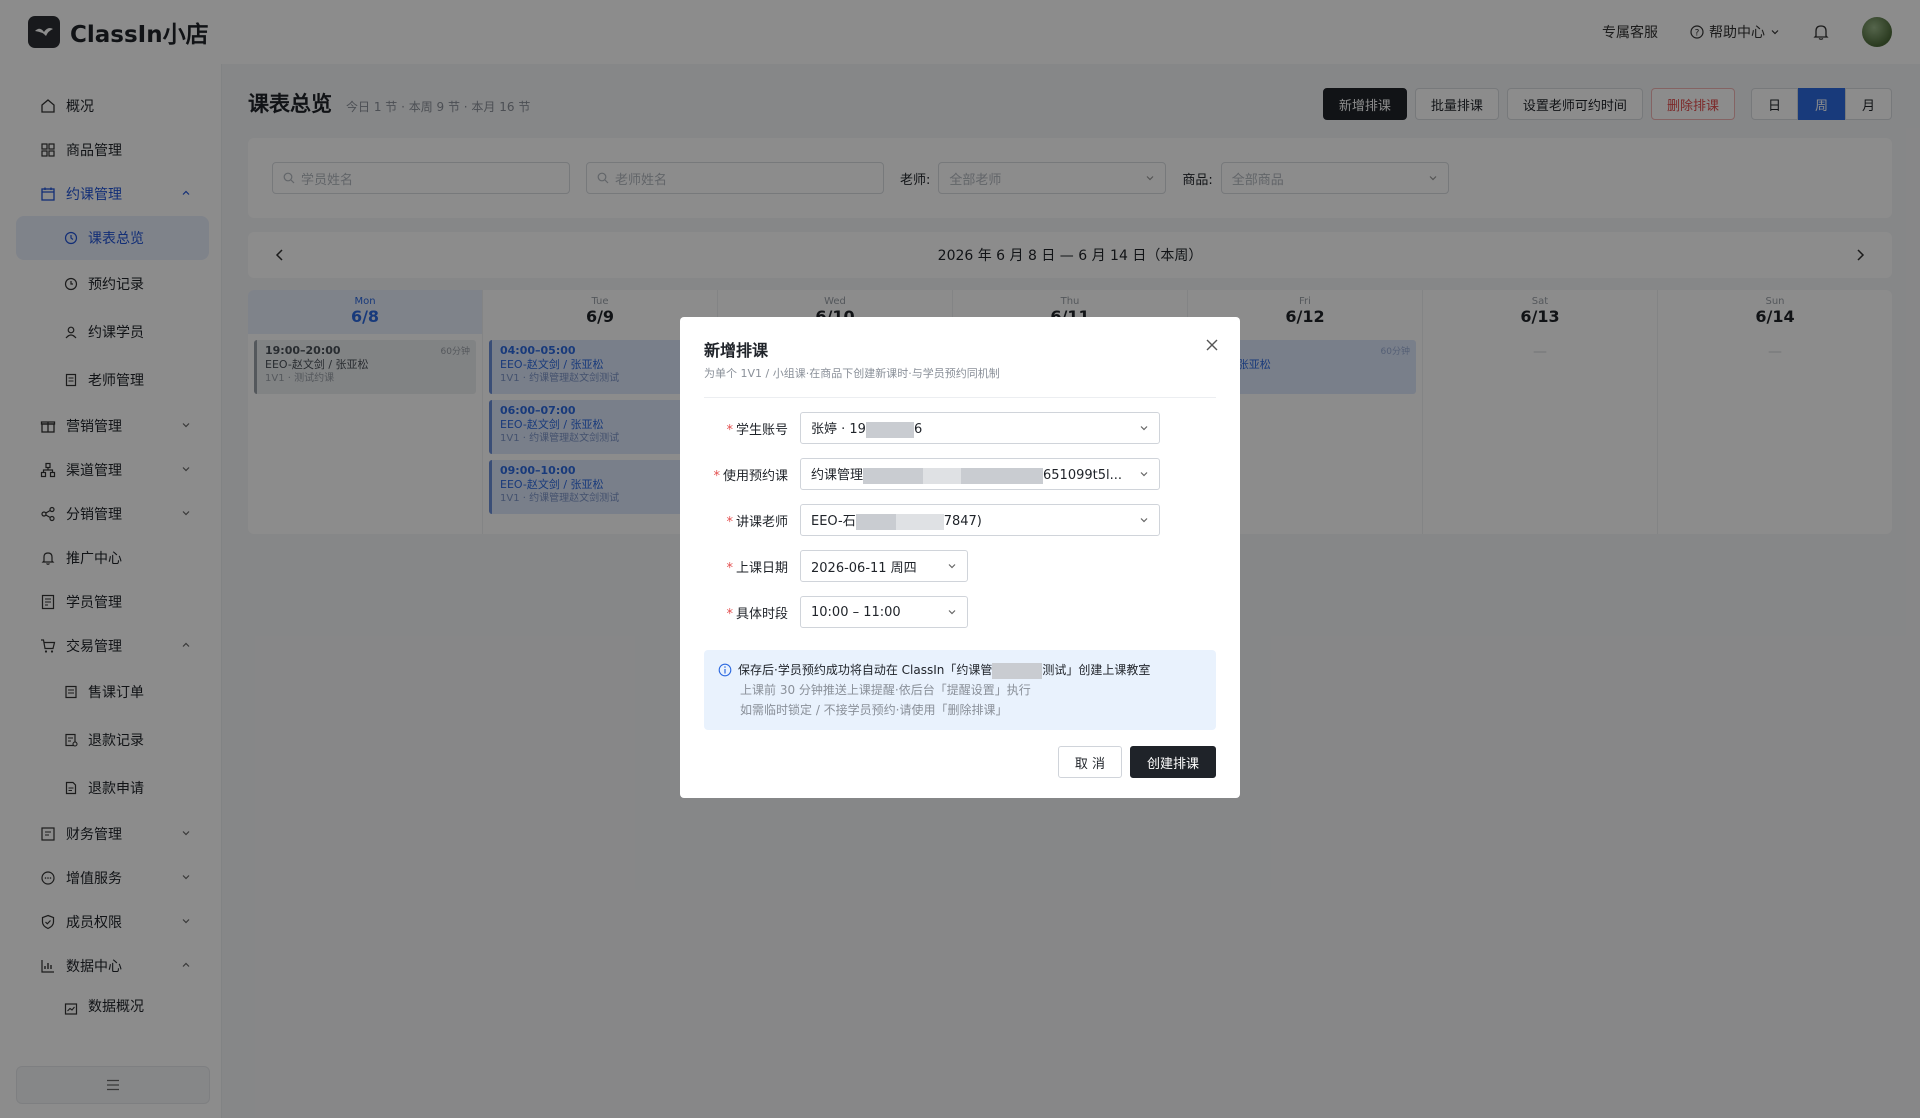  I want to click on notice-line-1: 保存后·学员预约成功将自动在 ClassIn「约课管 测试」创建上课教室, so click(960, 670).